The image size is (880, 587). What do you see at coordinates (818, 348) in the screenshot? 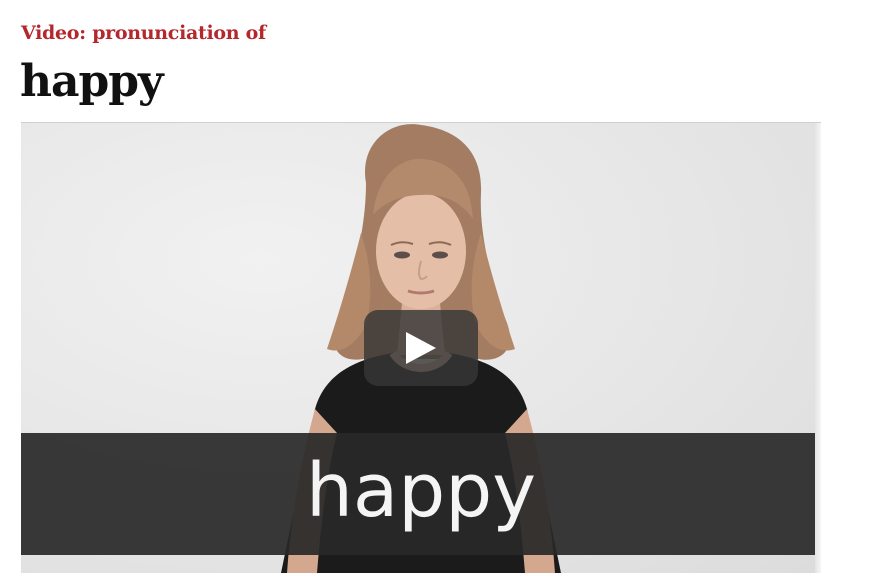
I see `video-right-edge` at bounding box center [818, 348].